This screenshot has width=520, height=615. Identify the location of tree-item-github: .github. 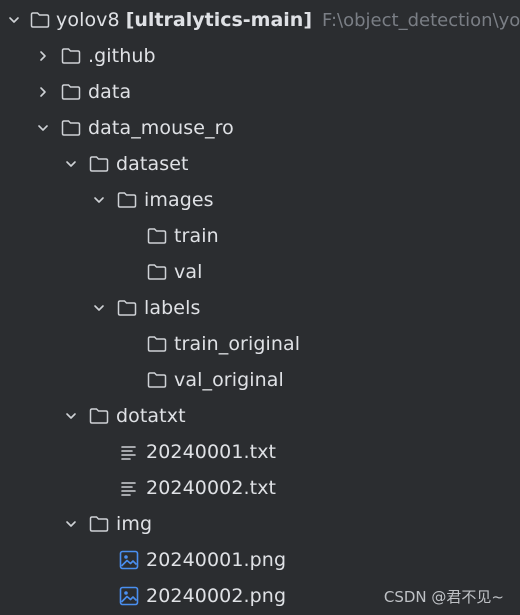
(260, 56).